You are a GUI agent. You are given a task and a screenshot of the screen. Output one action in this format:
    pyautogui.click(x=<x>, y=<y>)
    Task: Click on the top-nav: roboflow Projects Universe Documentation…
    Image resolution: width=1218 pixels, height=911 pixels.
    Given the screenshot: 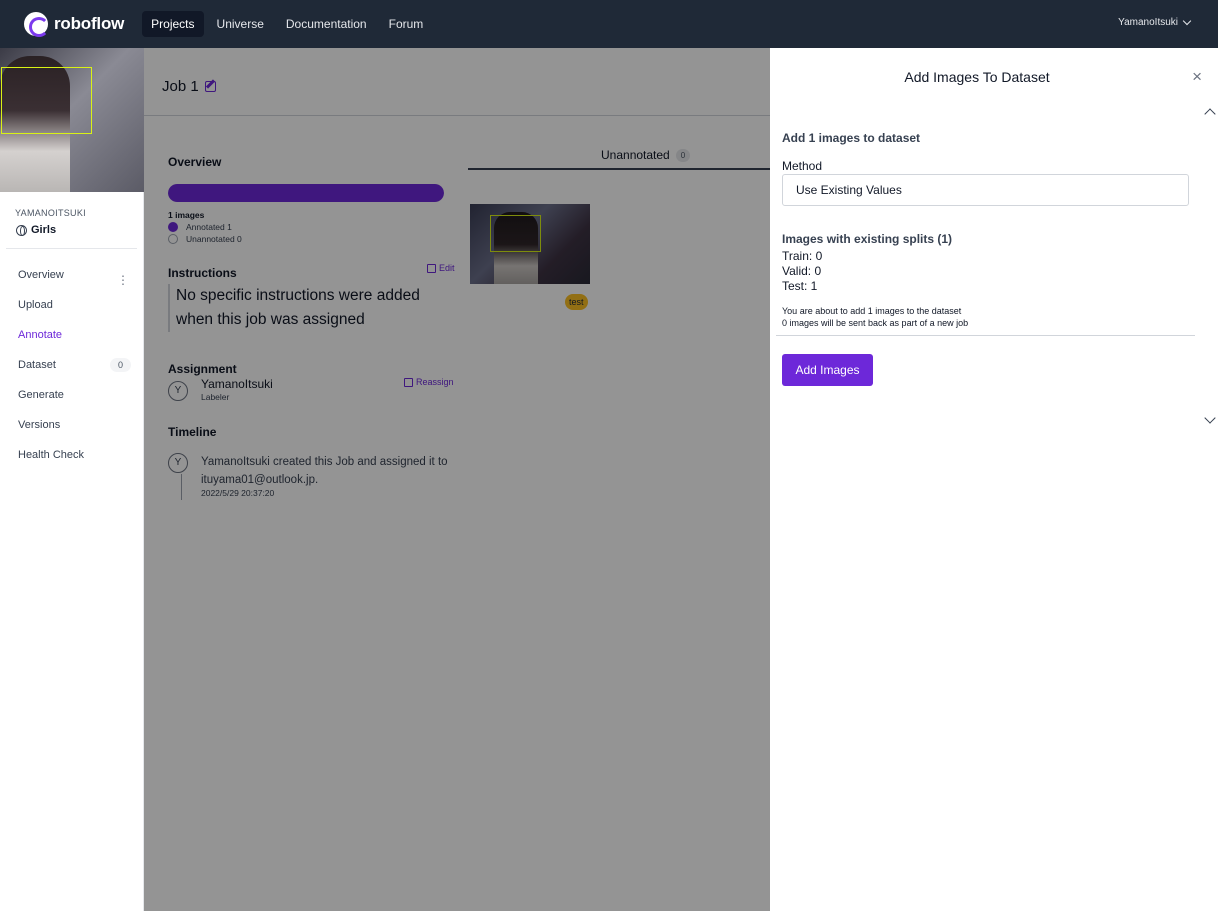 What is the action you would take?
    pyautogui.click(x=609, y=24)
    